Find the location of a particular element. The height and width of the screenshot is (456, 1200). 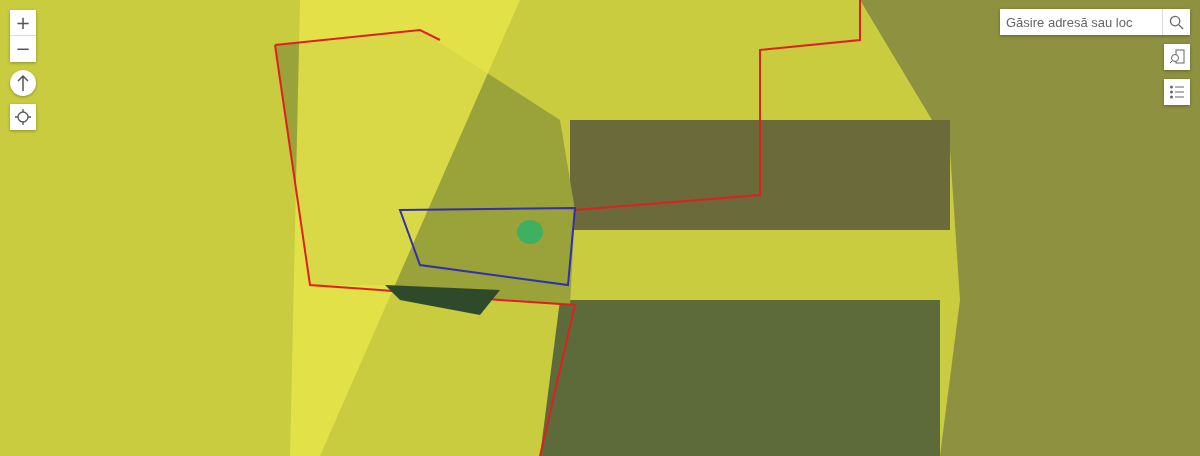

search-button is located at coordinates (1176, 22).